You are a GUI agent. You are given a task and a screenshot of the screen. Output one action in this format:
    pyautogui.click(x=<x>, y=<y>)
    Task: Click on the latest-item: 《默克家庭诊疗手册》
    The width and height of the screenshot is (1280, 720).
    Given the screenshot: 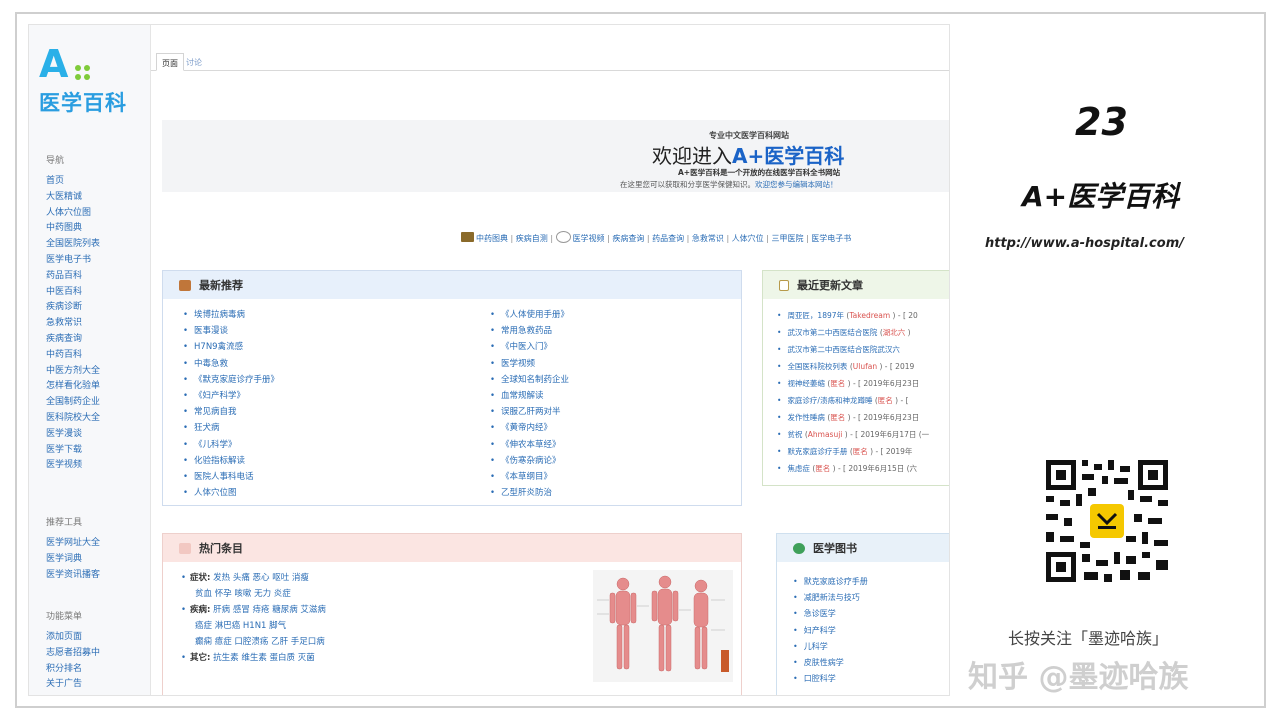 What is the action you would take?
    pyautogui.click(x=231, y=380)
    